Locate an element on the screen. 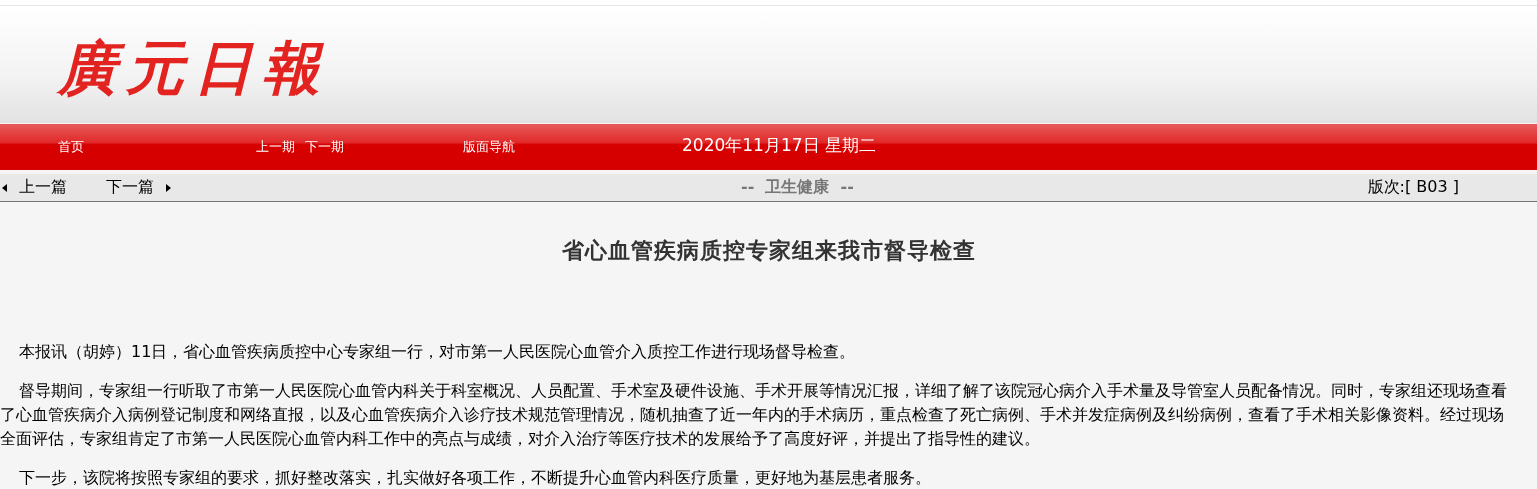 This screenshot has width=1537, height=489. newspaper-logo: 廣元日報 is located at coordinates (194, 68).